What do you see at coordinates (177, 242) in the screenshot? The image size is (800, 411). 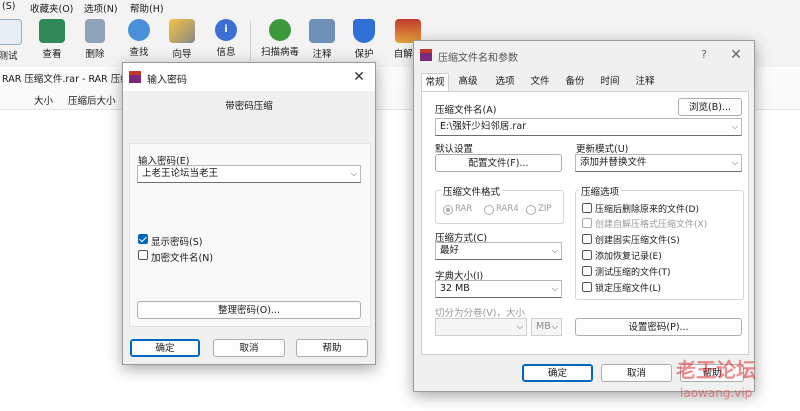 I see `show-password-label: 显示密码(S)` at bounding box center [177, 242].